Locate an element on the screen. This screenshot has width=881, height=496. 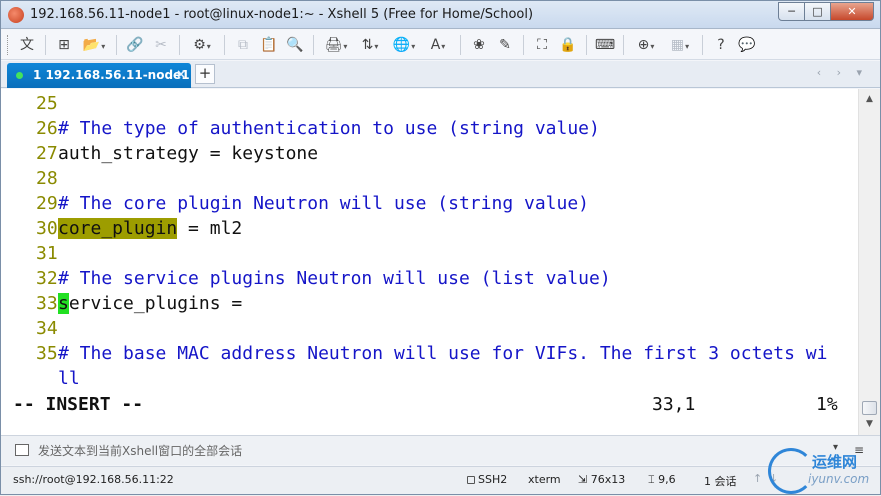
terminal-line-wrap: ll is located at coordinates (46, 378).